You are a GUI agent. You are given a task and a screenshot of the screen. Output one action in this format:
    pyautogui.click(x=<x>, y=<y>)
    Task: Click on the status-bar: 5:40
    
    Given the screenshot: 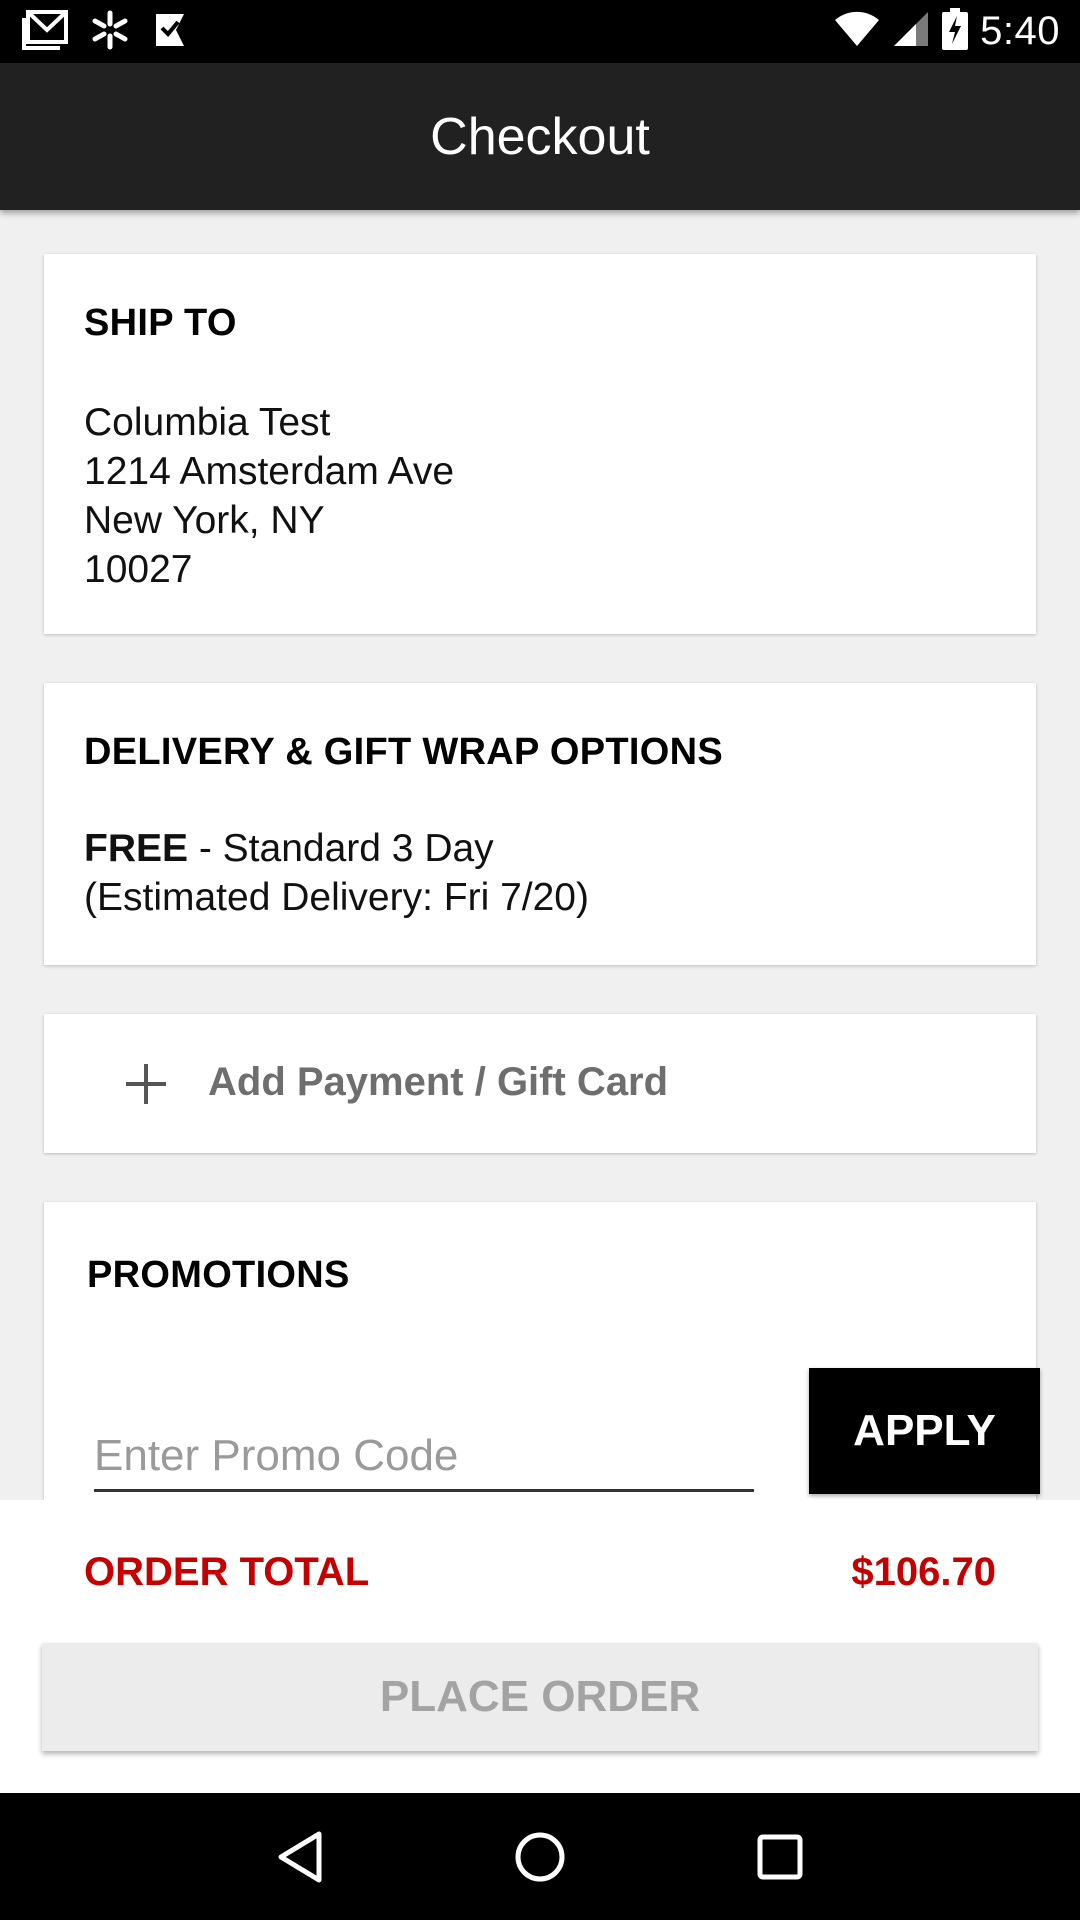 What is the action you would take?
    pyautogui.click(x=540, y=31)
    